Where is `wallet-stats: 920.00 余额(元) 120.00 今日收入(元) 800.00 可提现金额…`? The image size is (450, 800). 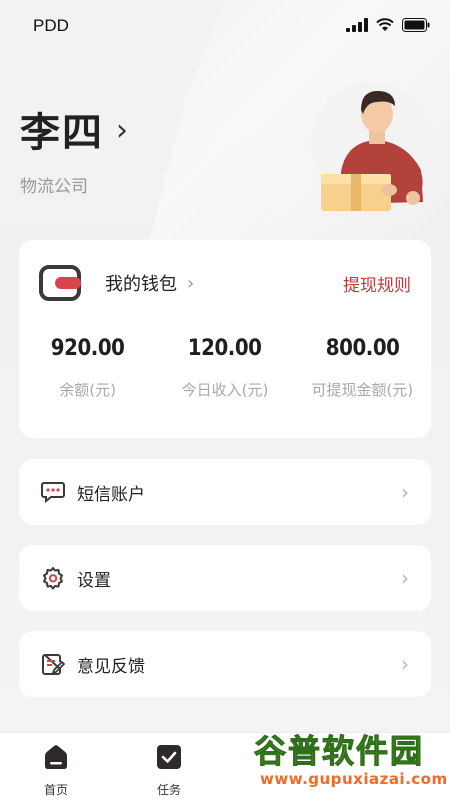
wallet-stats: 920.00 余额(元) 120.00 今日收入(元) 800.00 可提现金额… is located at coordinates (225, 368).